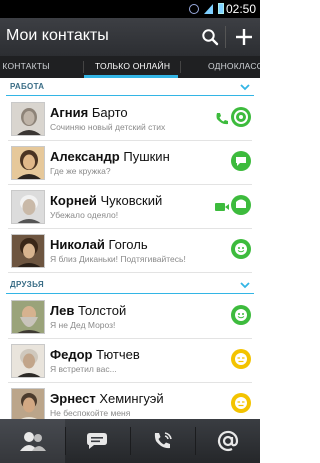  I want to click on action-bar-divider, so click(225, 37).